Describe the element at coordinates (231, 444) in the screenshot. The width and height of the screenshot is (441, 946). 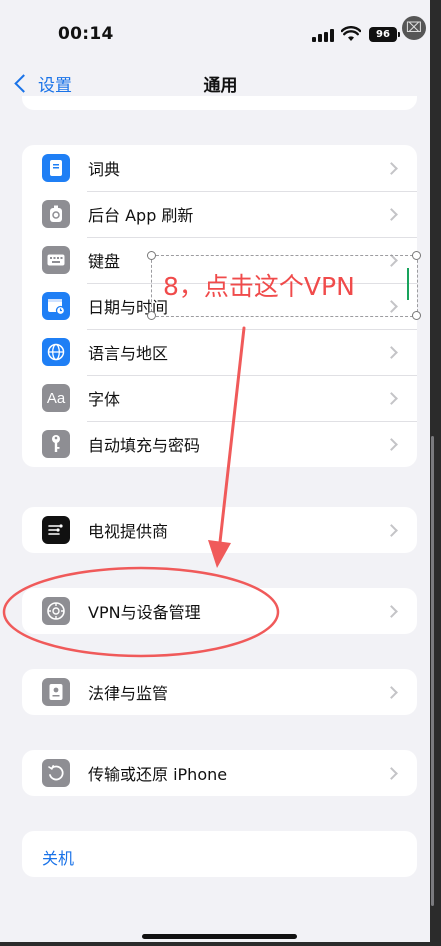
I see `annotation-arrow` at that location.